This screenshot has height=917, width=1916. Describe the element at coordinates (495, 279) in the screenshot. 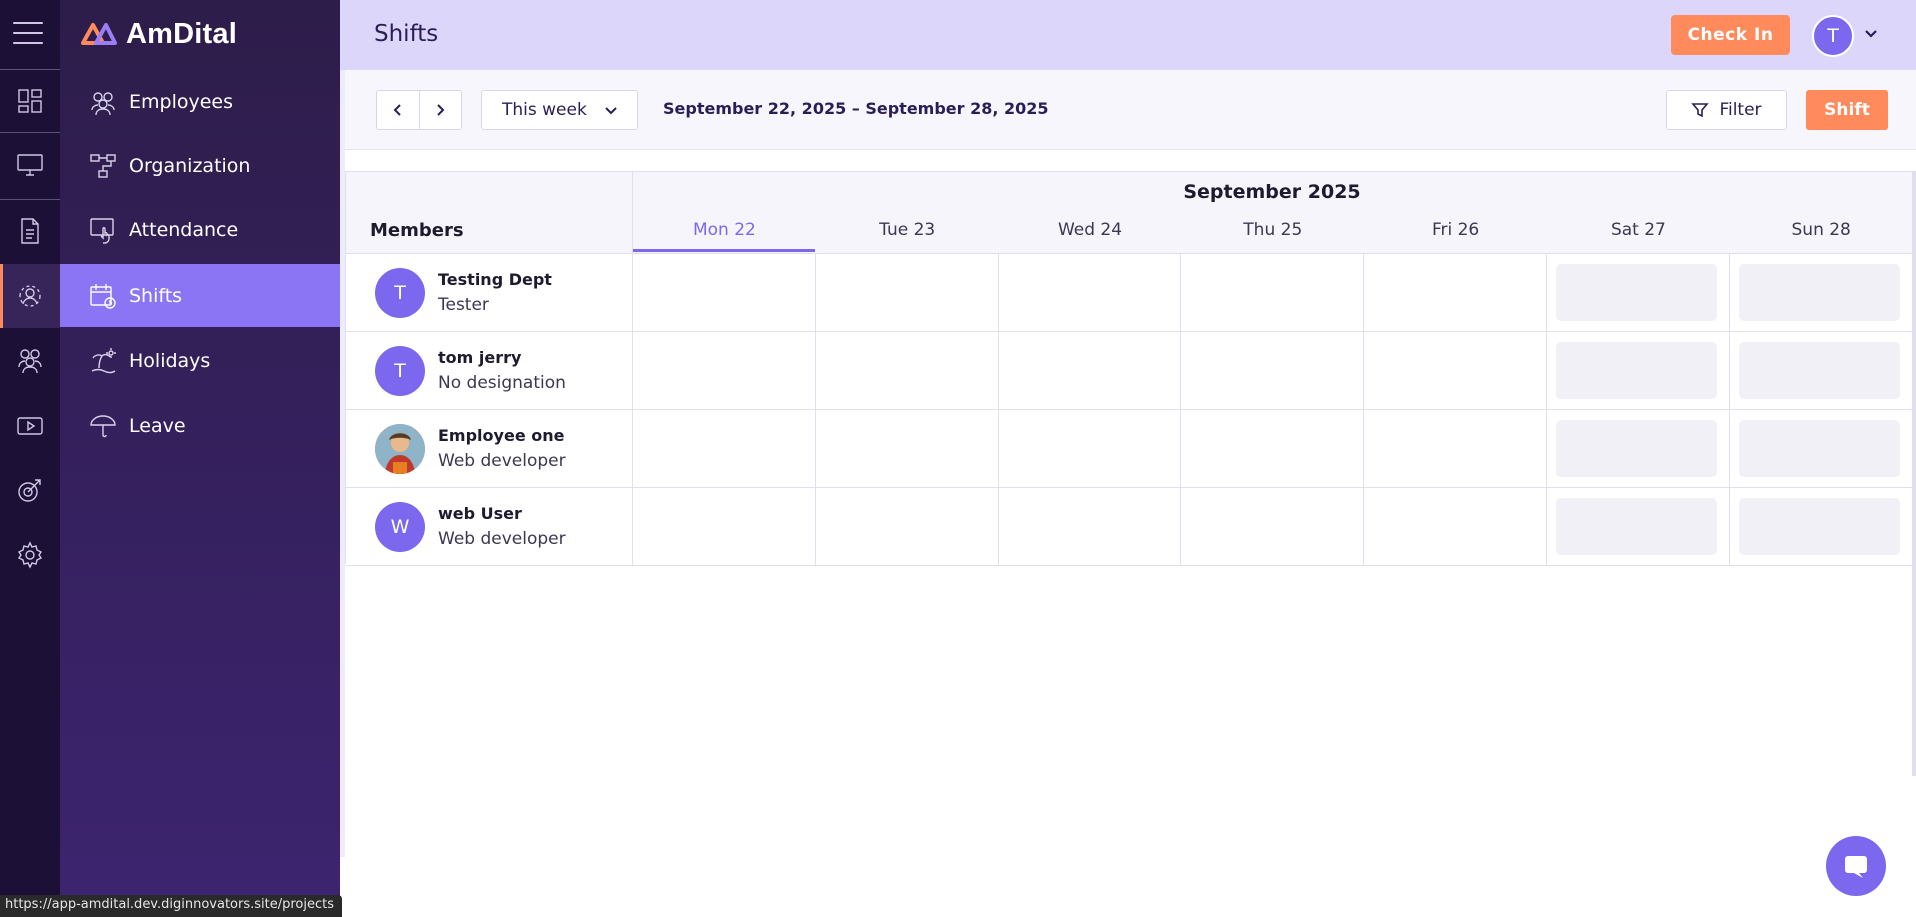

I see `member-name: Testing Dept` at that location.